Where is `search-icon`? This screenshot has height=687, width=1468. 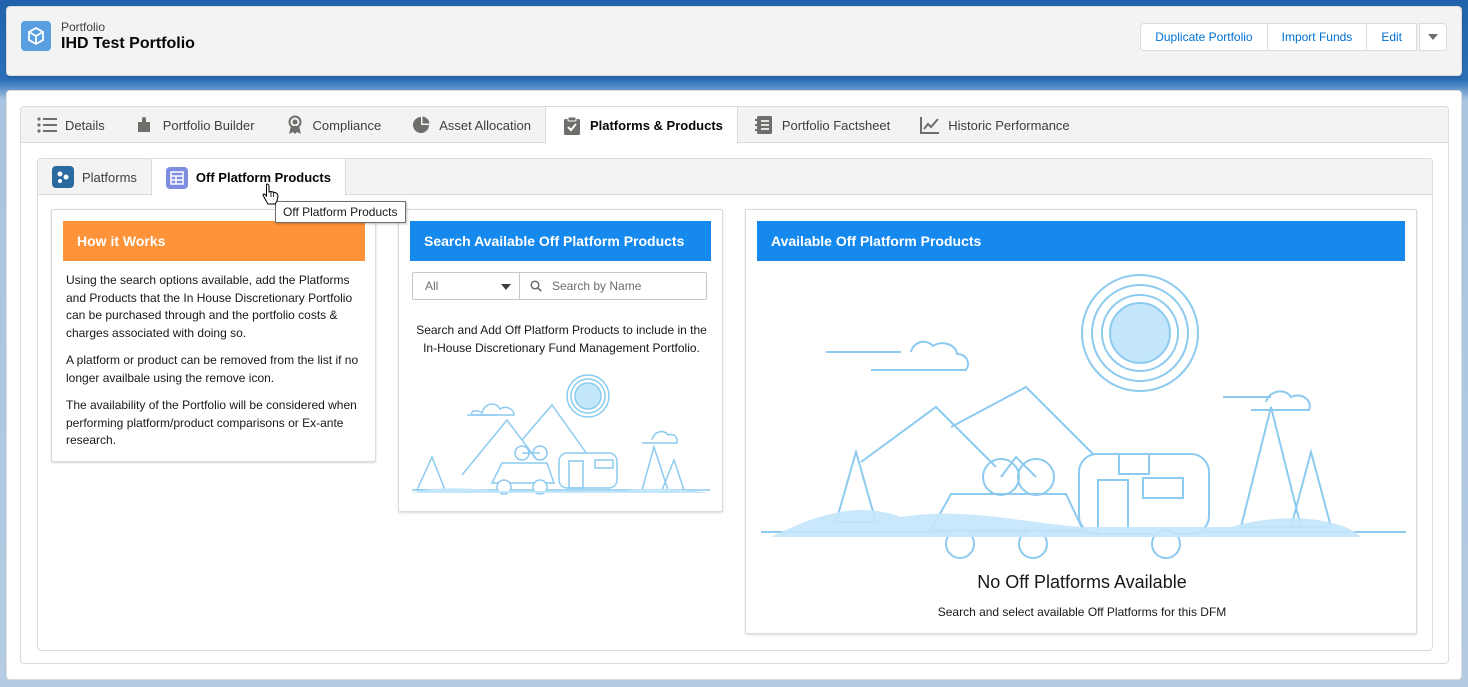
search-icon is located at coordinates (536, 286).